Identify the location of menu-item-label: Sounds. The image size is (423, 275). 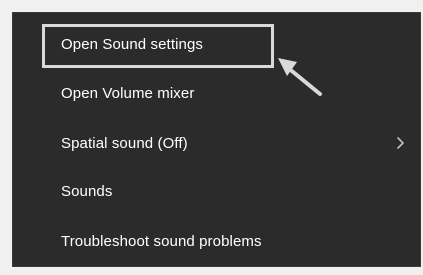
(87, 191).